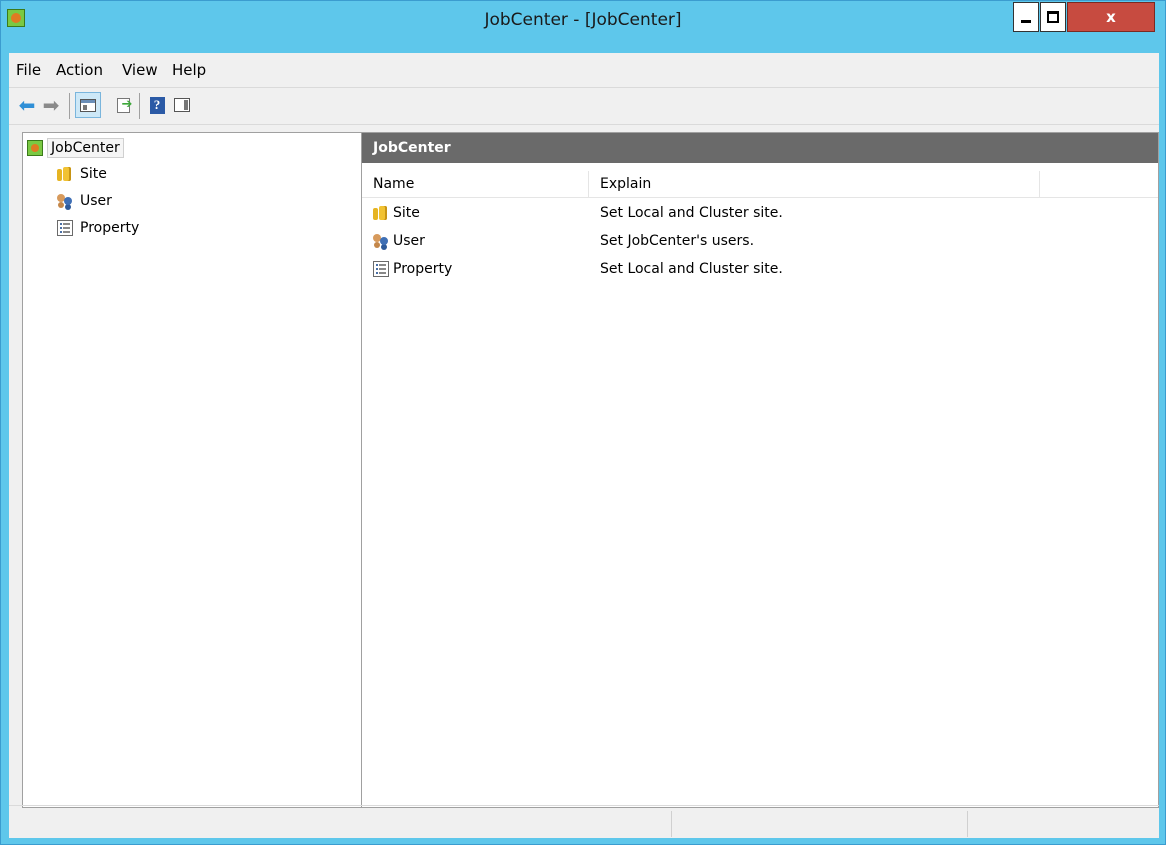 Image resolution: width=1166 pixels, height=845 pixels. What do you see at coordinates (35, 148) in the screenshot?
I see `jobcenter-icon` at bounding box center [35, 148].